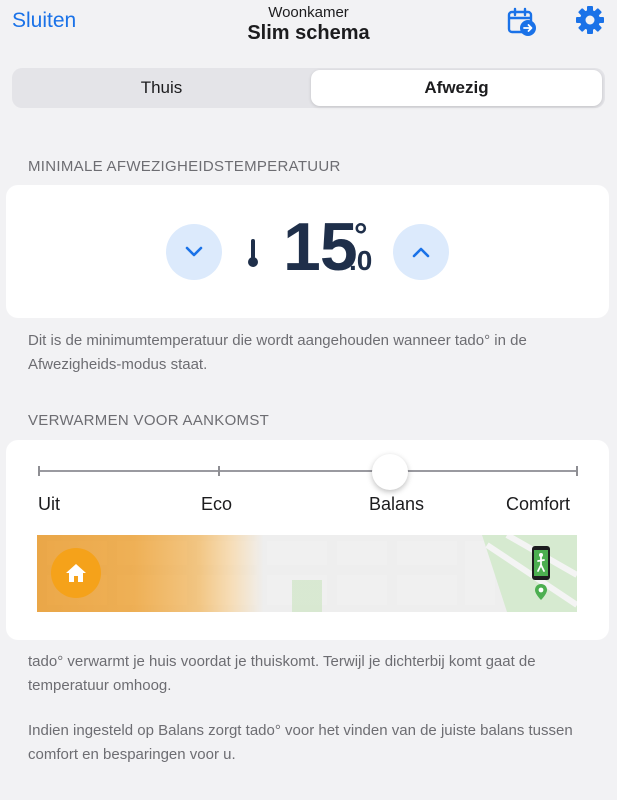 The height and width of the screenshot is (800, 617). I want to click on slider-tick-uit, so click(39, 471).